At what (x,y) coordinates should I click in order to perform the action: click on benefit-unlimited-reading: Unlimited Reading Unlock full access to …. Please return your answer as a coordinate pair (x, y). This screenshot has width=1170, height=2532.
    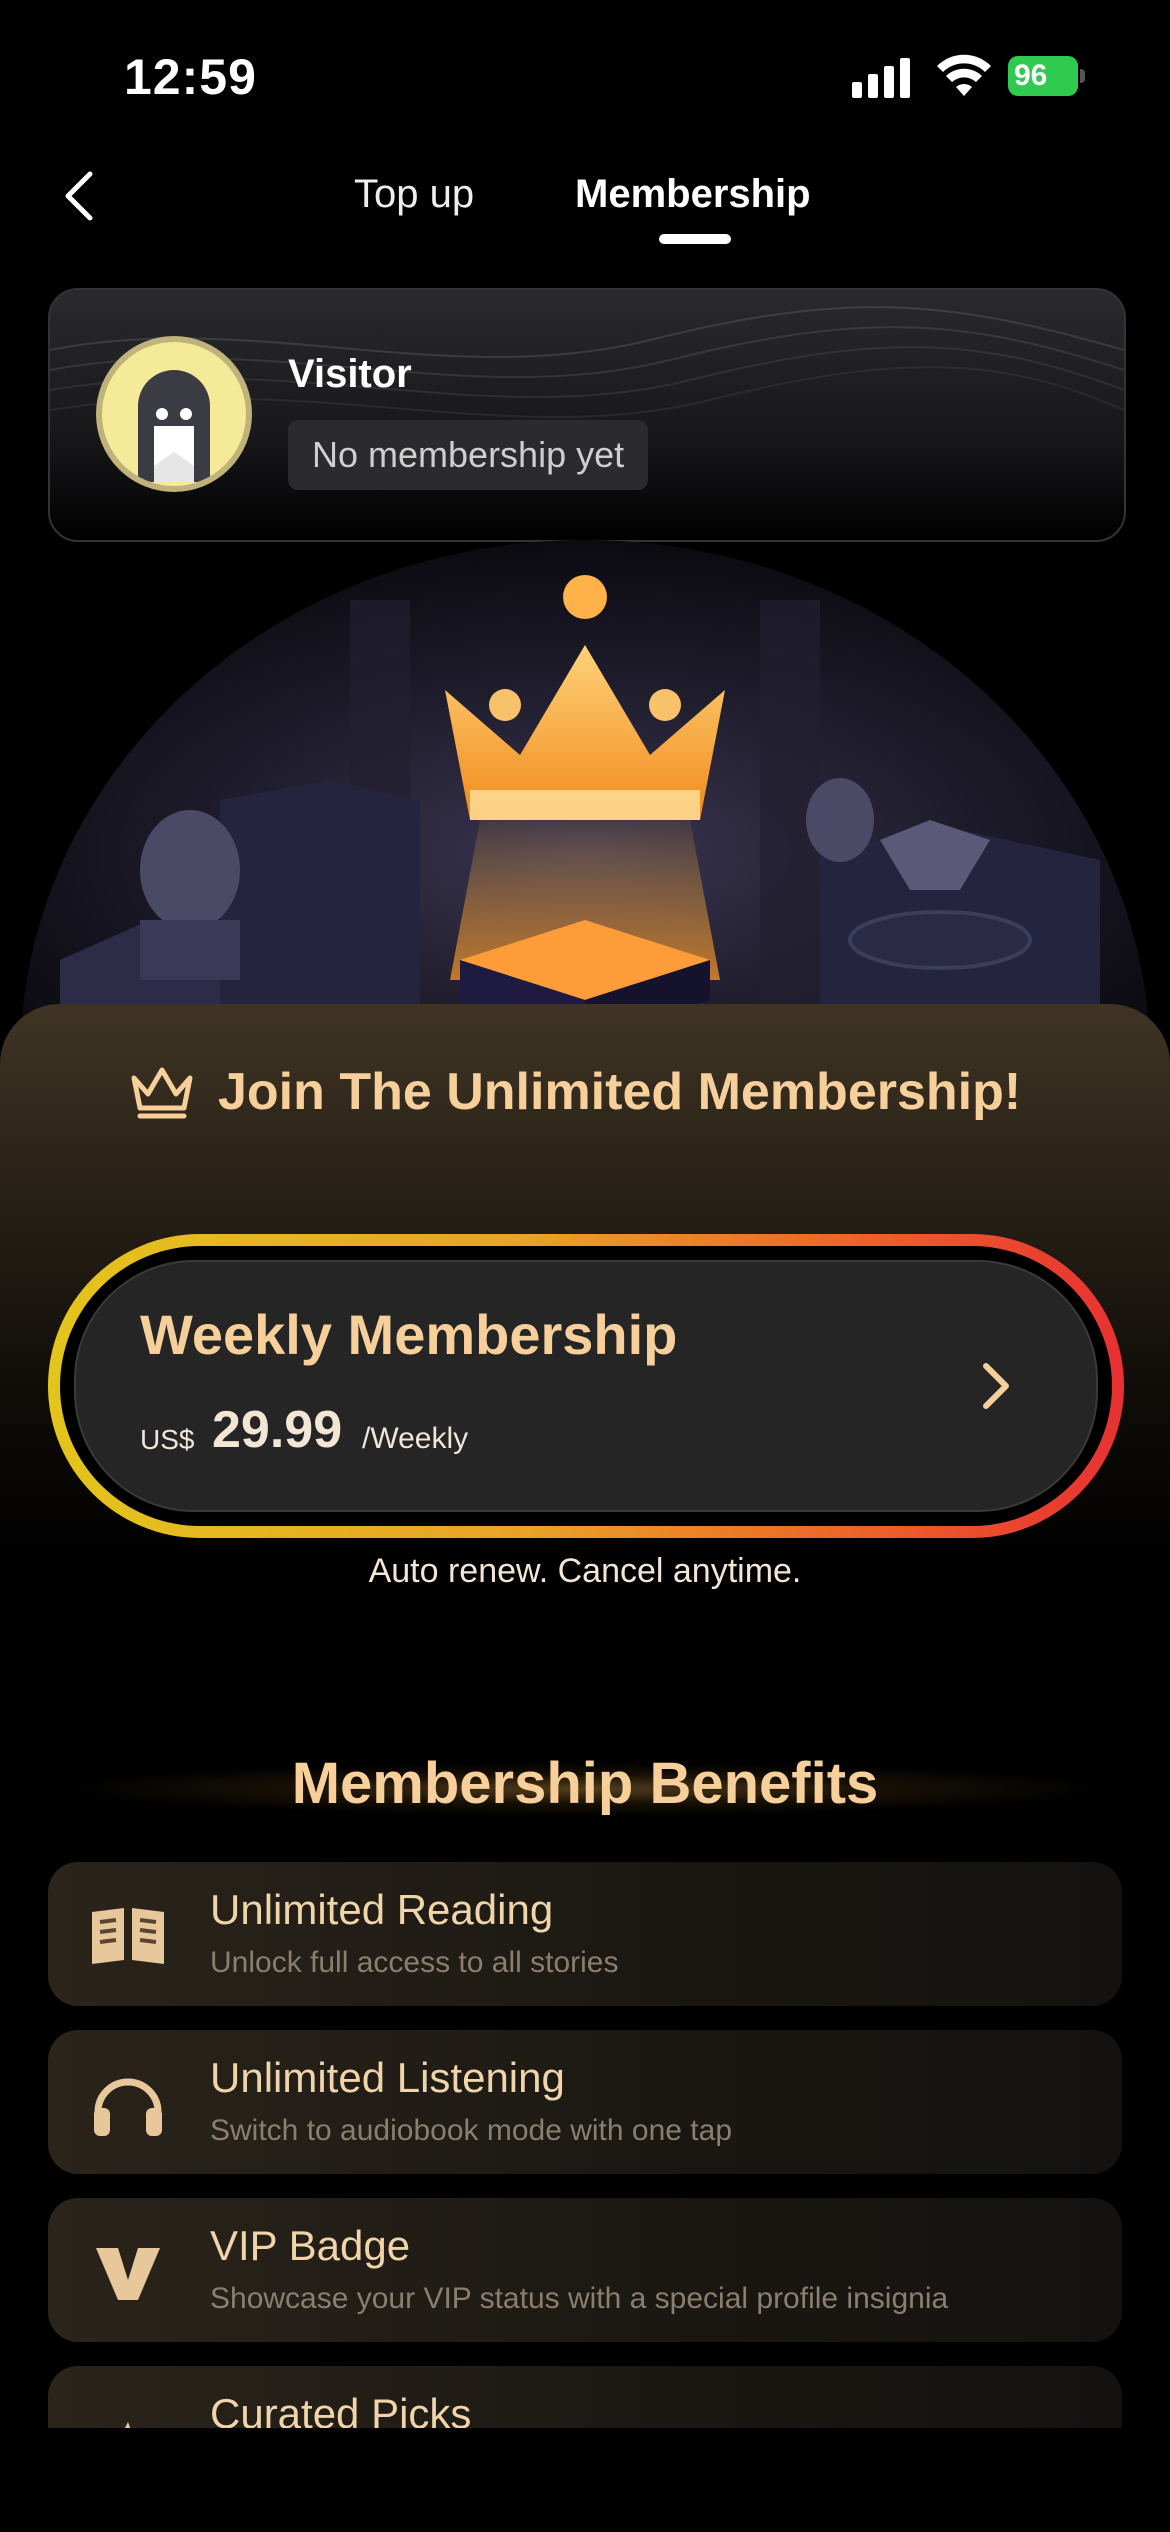
    Looking at the image, I should click on (585, 1934).